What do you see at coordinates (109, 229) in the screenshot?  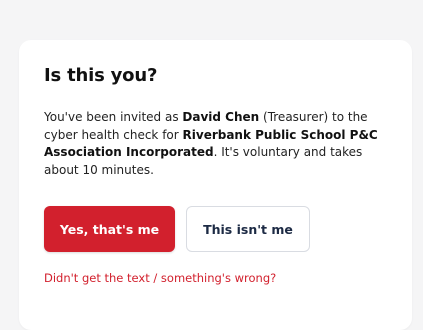 I see `confirm-identity-button: Yes, that's me` at bounding box center [109, 229].